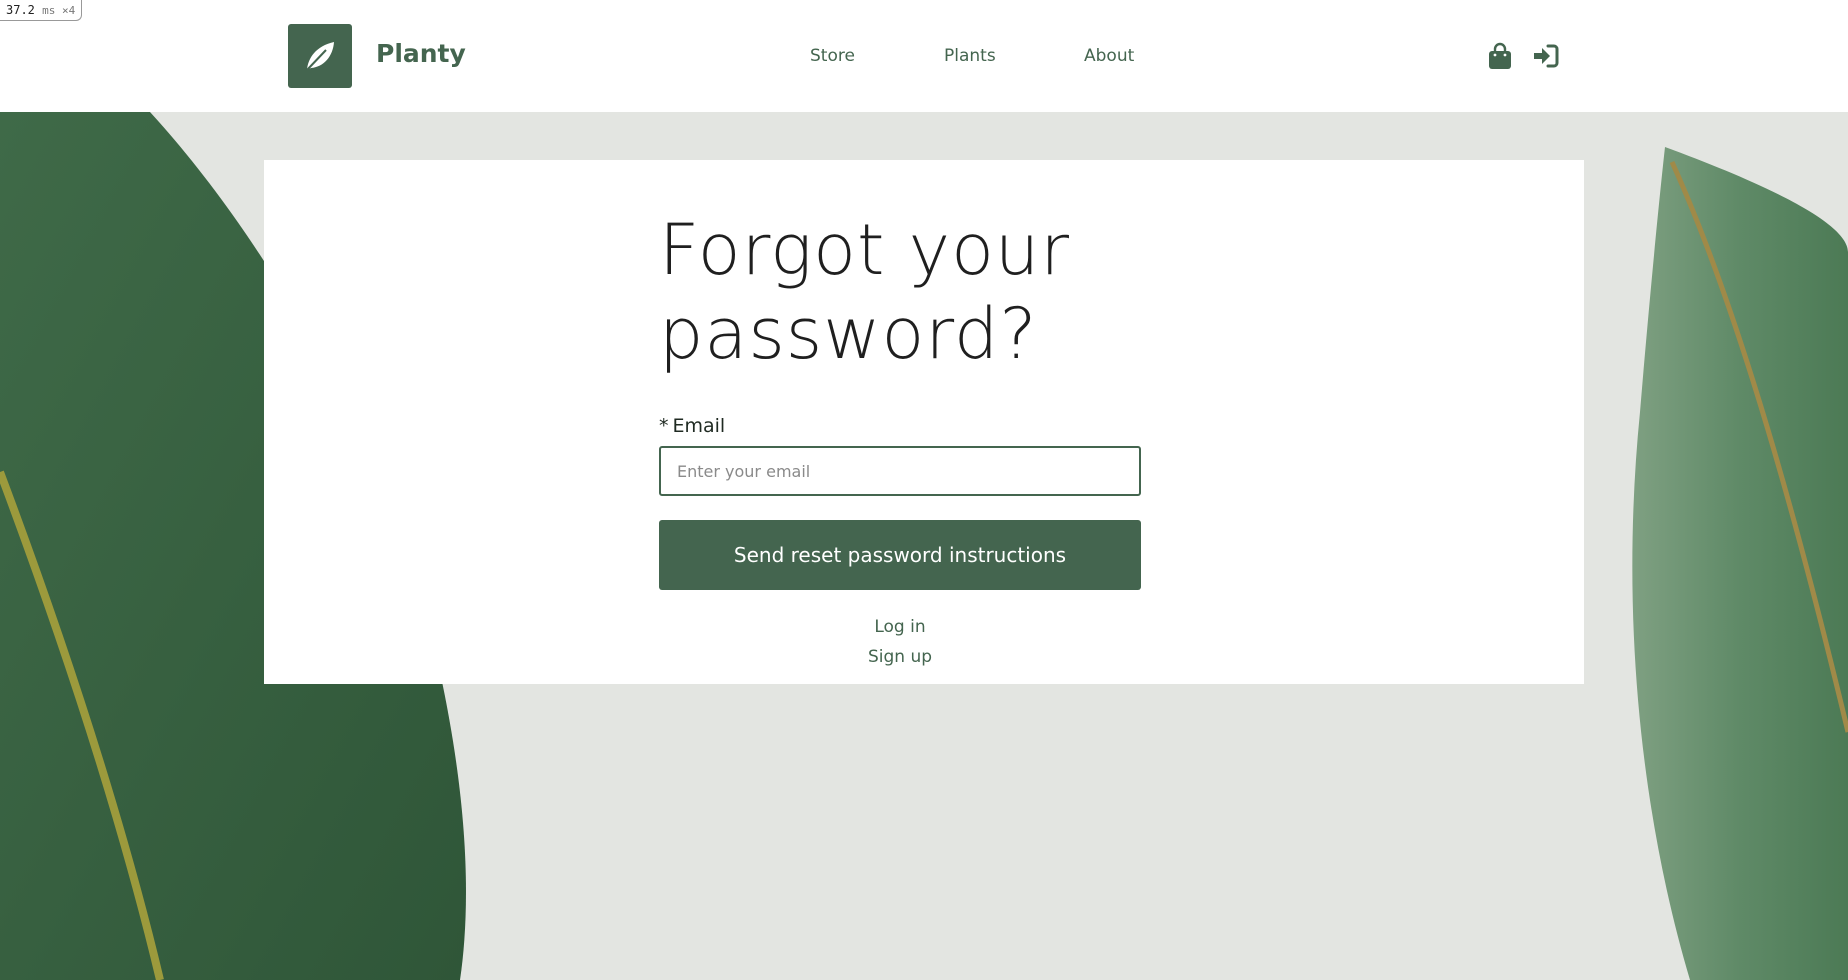 The height and width of the screenshot is (980, 1848). What do you see at coordinates (900, 657) in the screenshot?
I see `signup-link: Sign up` at bounding box center [900, 657].